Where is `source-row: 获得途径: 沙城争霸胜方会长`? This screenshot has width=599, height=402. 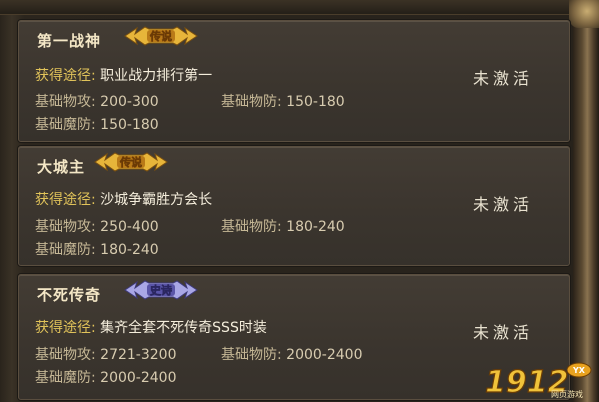
source-row: 获得途径: 沙城争霸胜方会长 is located at coordinates (123, 199).